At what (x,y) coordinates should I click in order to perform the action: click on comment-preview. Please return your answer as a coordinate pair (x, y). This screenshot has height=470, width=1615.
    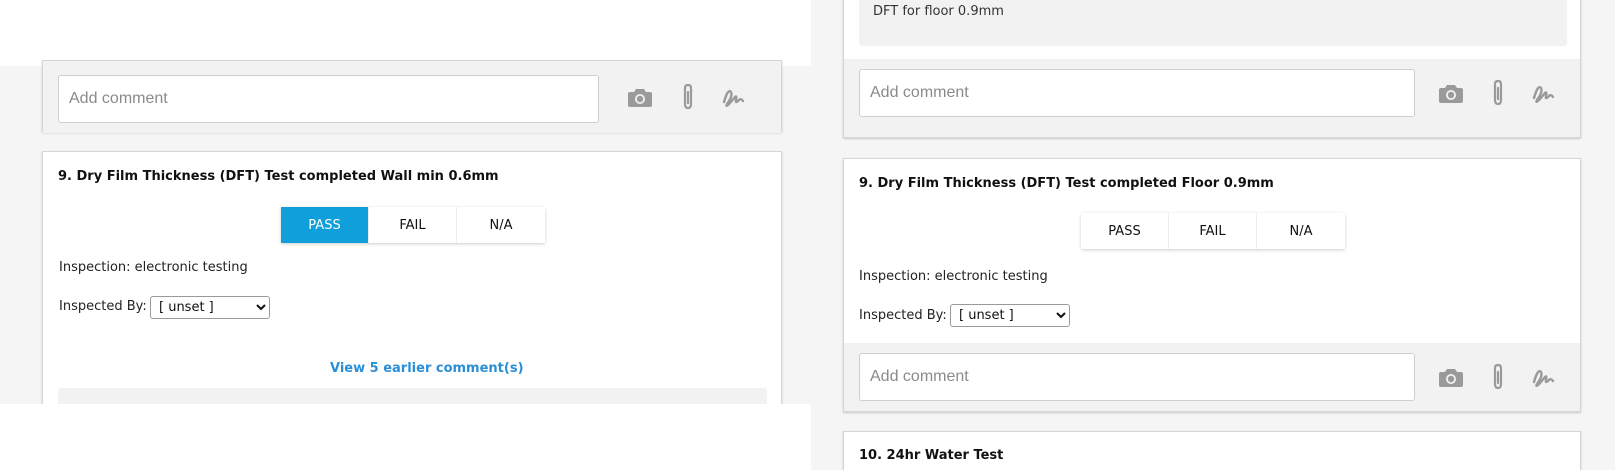
    Looking at the image, I should click on (412, 396).